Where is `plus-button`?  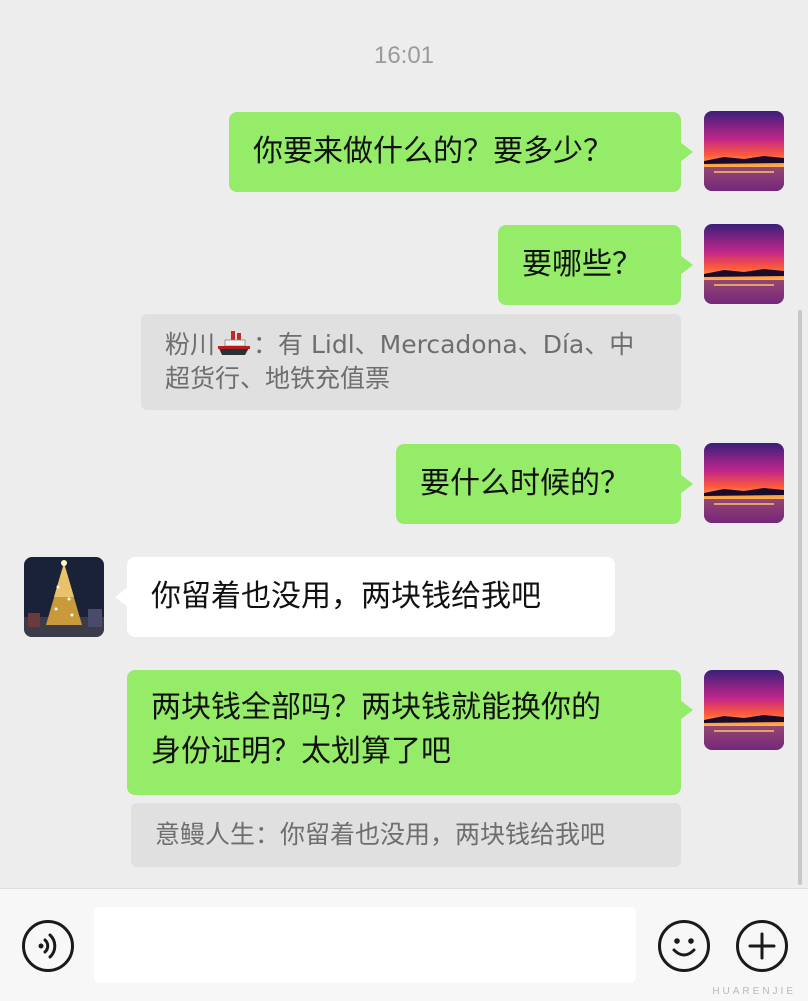
plus-button is located at coordinates (762, 946).